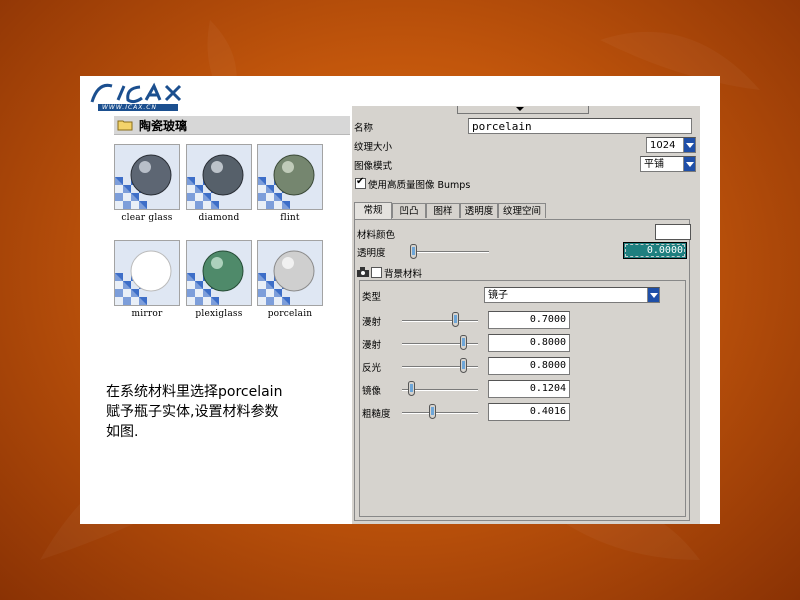 The height and width of the screenshot is (600, 800). Describe the element at coordinates (373, 166) in the screenshot. I see `image-mode-label: 图像模式` at that location.